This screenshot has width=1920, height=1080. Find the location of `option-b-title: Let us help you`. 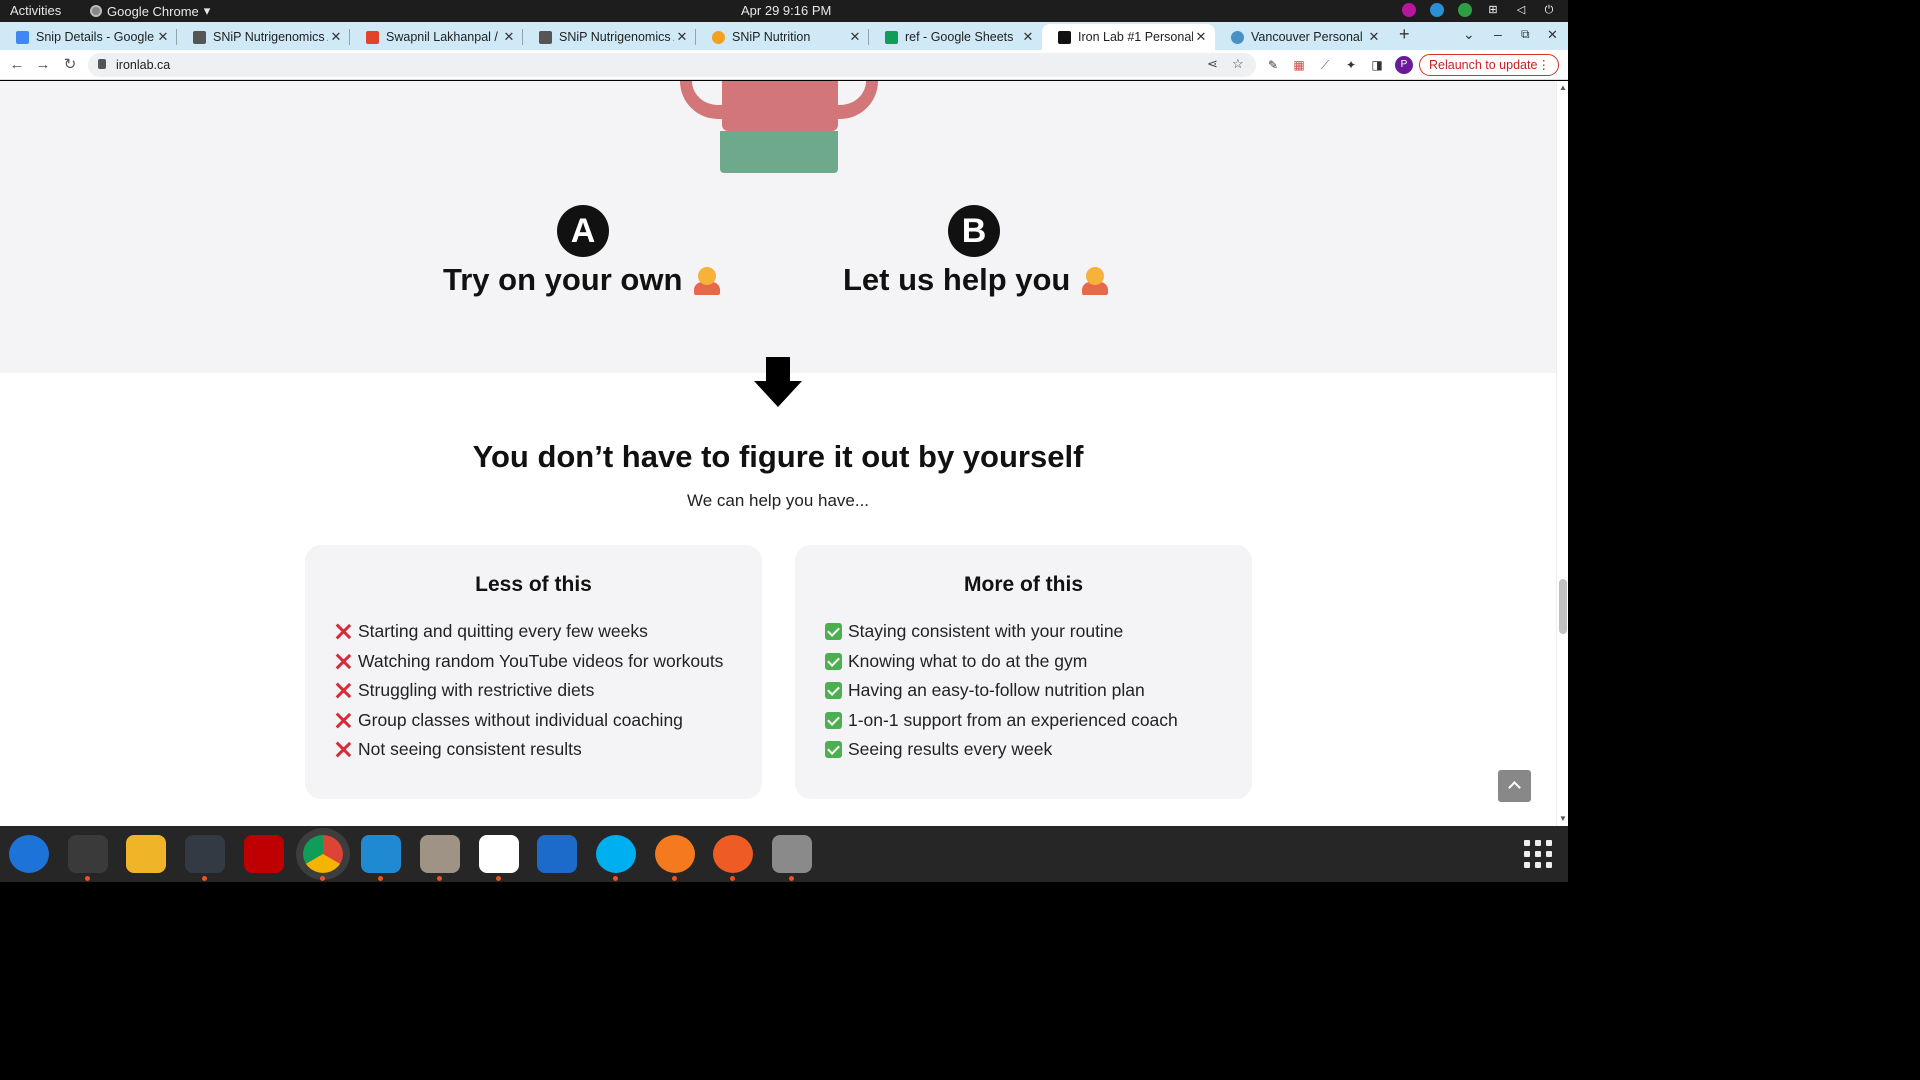

option-b-title: Let us help you is located at coordinates (976, 280).